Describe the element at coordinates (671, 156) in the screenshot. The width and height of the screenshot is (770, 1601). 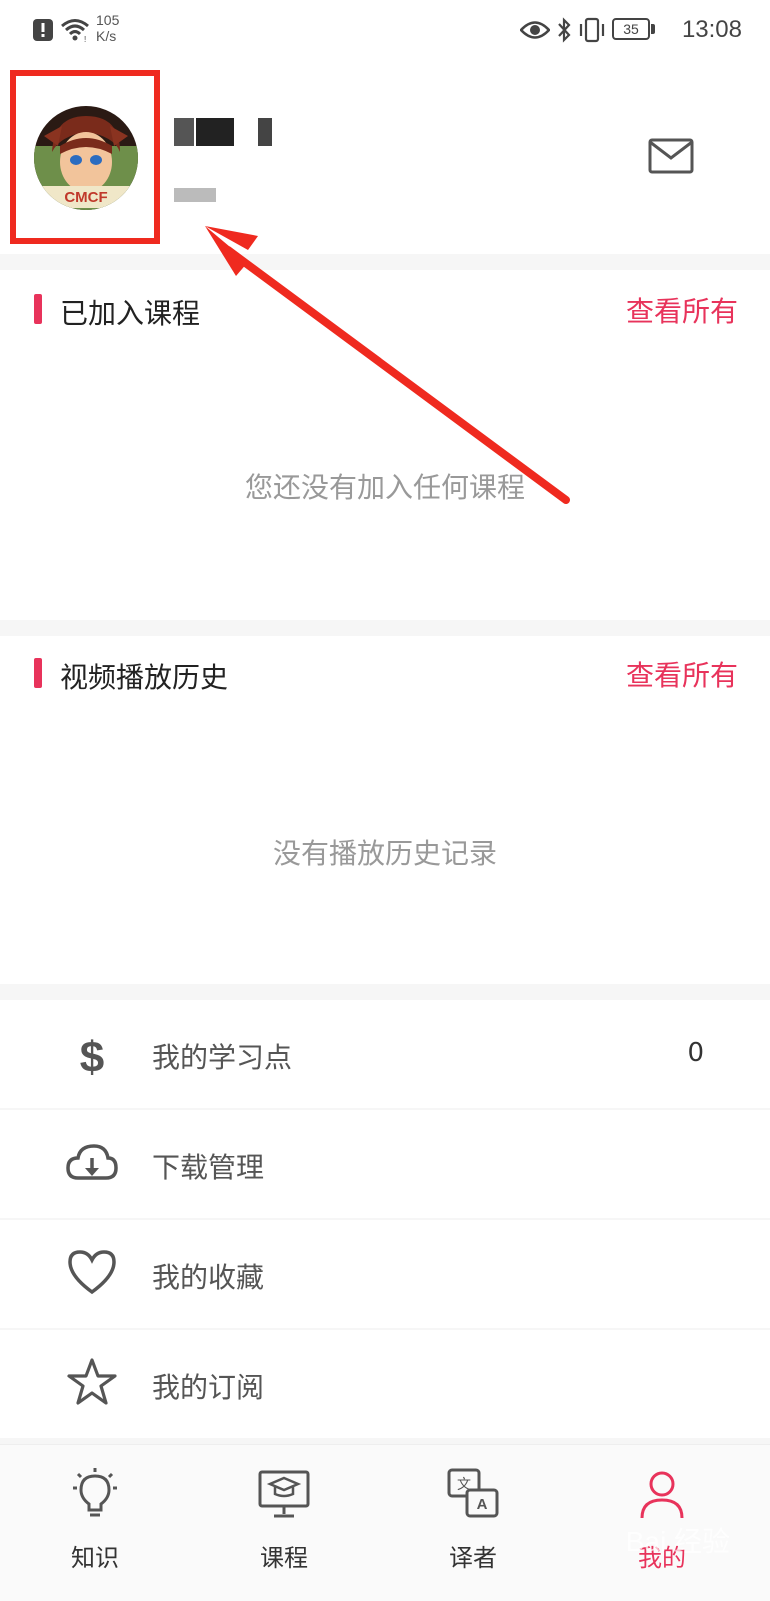
I see `mail-icon` at that location.